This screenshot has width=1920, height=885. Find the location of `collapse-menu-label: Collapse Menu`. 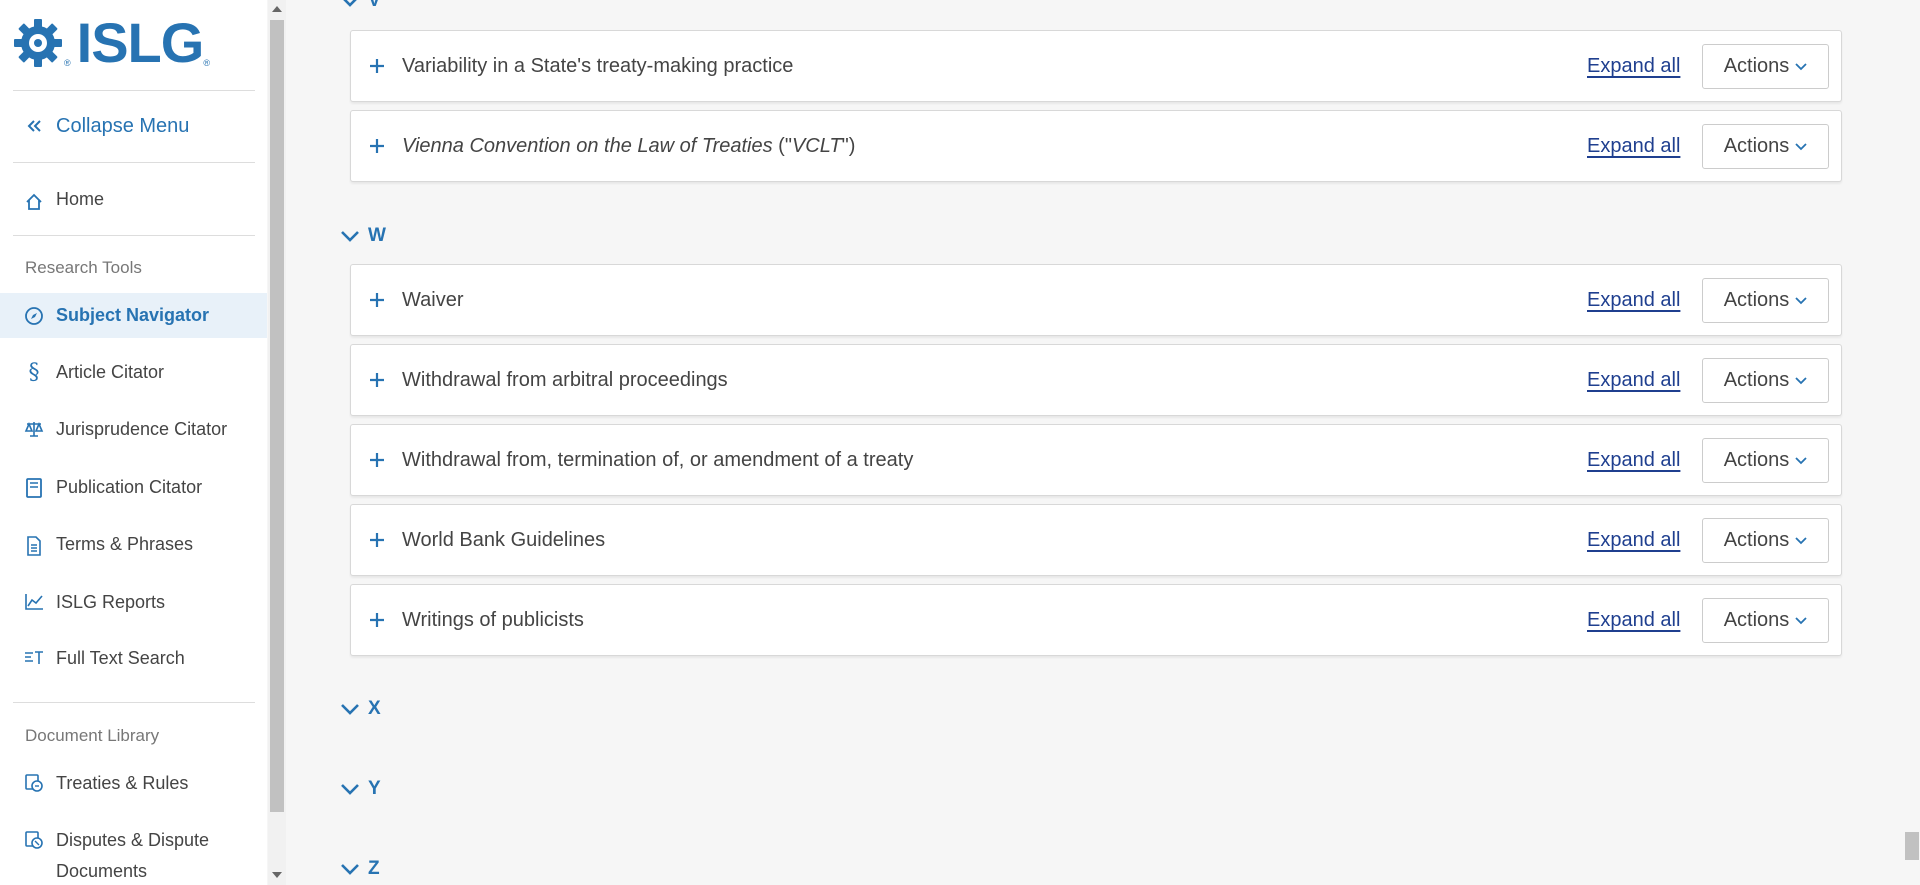

collapse-menu-label: Collapse Menu is located at coordinates (123, 126).